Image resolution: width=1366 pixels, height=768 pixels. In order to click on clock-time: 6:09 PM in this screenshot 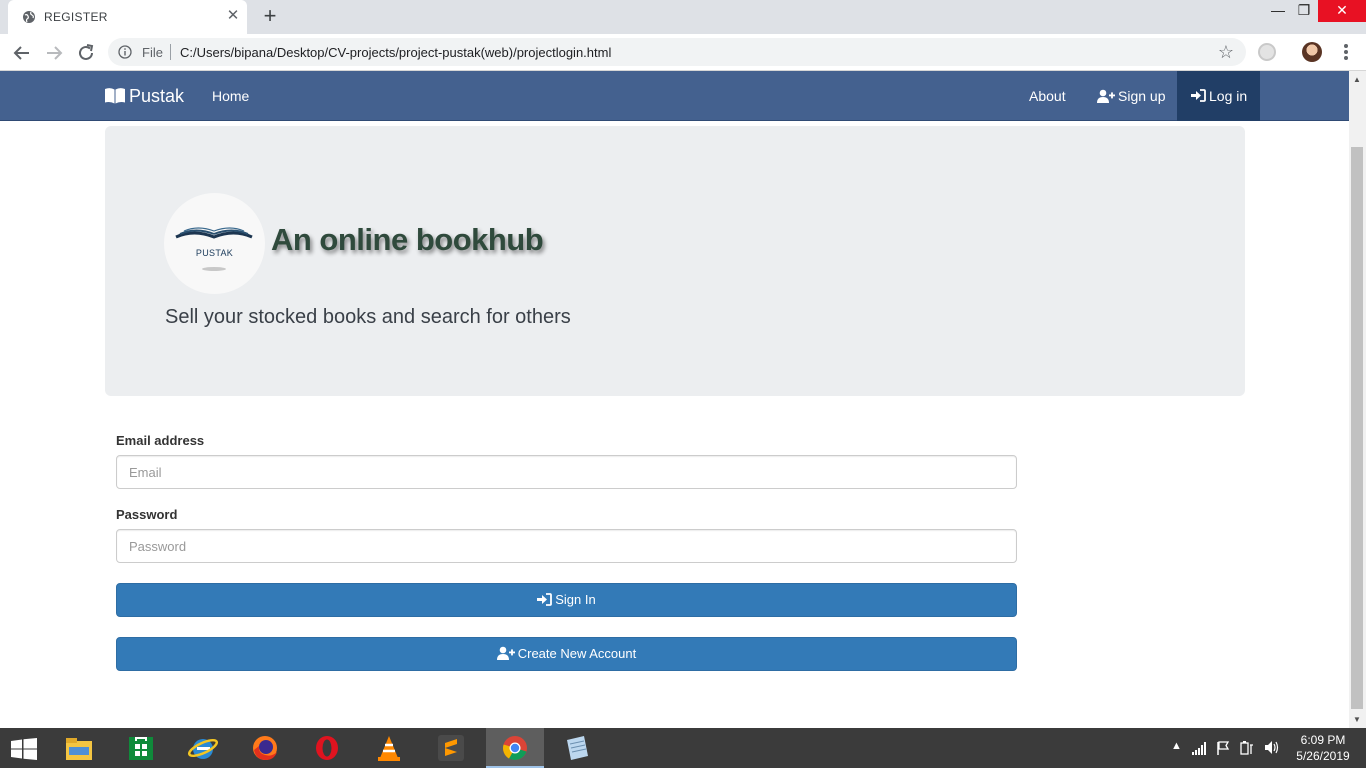, I will do `click(1323, 740)`.